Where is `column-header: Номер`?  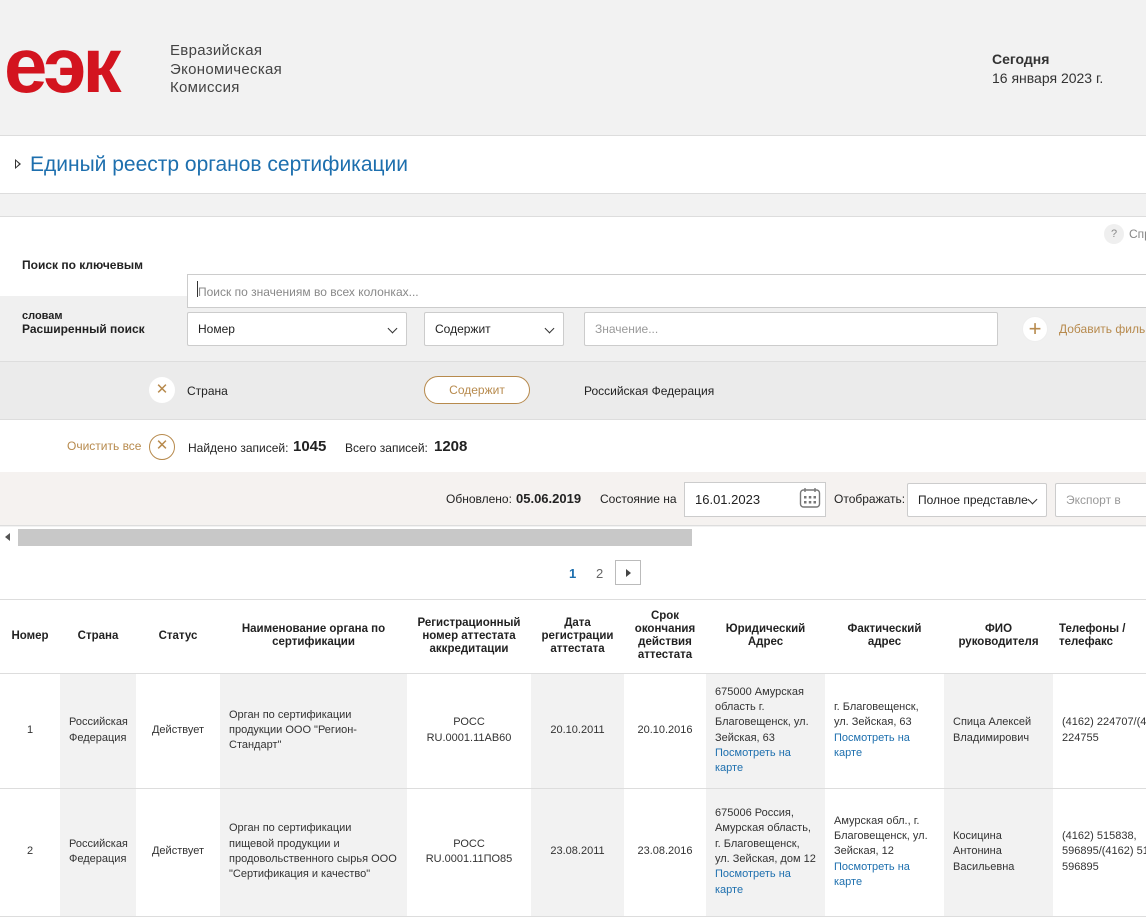
column-header: Номер is located at coordinates (30, 637).